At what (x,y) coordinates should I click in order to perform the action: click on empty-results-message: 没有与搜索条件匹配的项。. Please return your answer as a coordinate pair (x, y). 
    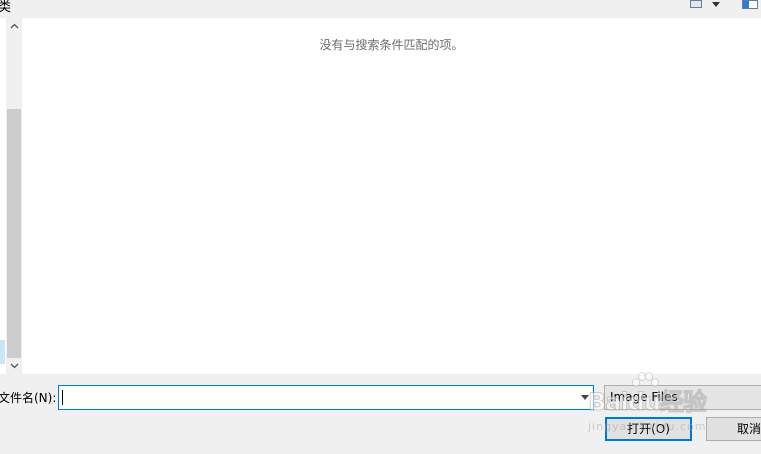
    Looking at the image, I should click on (391, 45).